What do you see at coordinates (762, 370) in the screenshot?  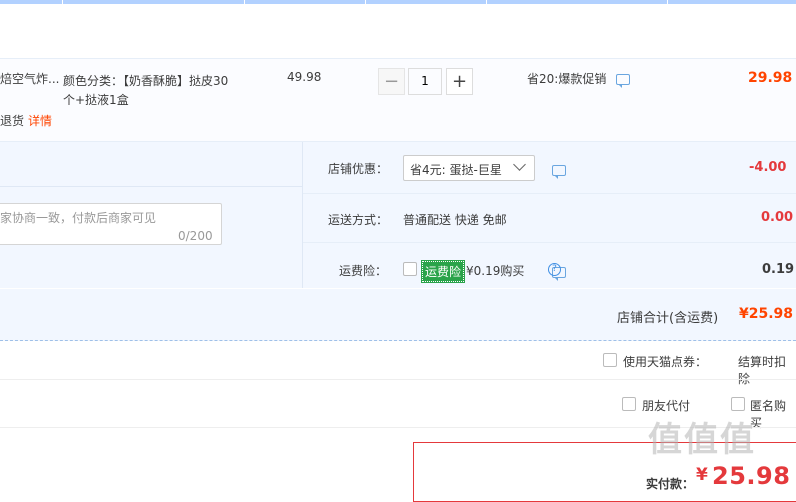 I see `tmall-coupon-note: 结算时扣除` at bounding box center [762, 370].